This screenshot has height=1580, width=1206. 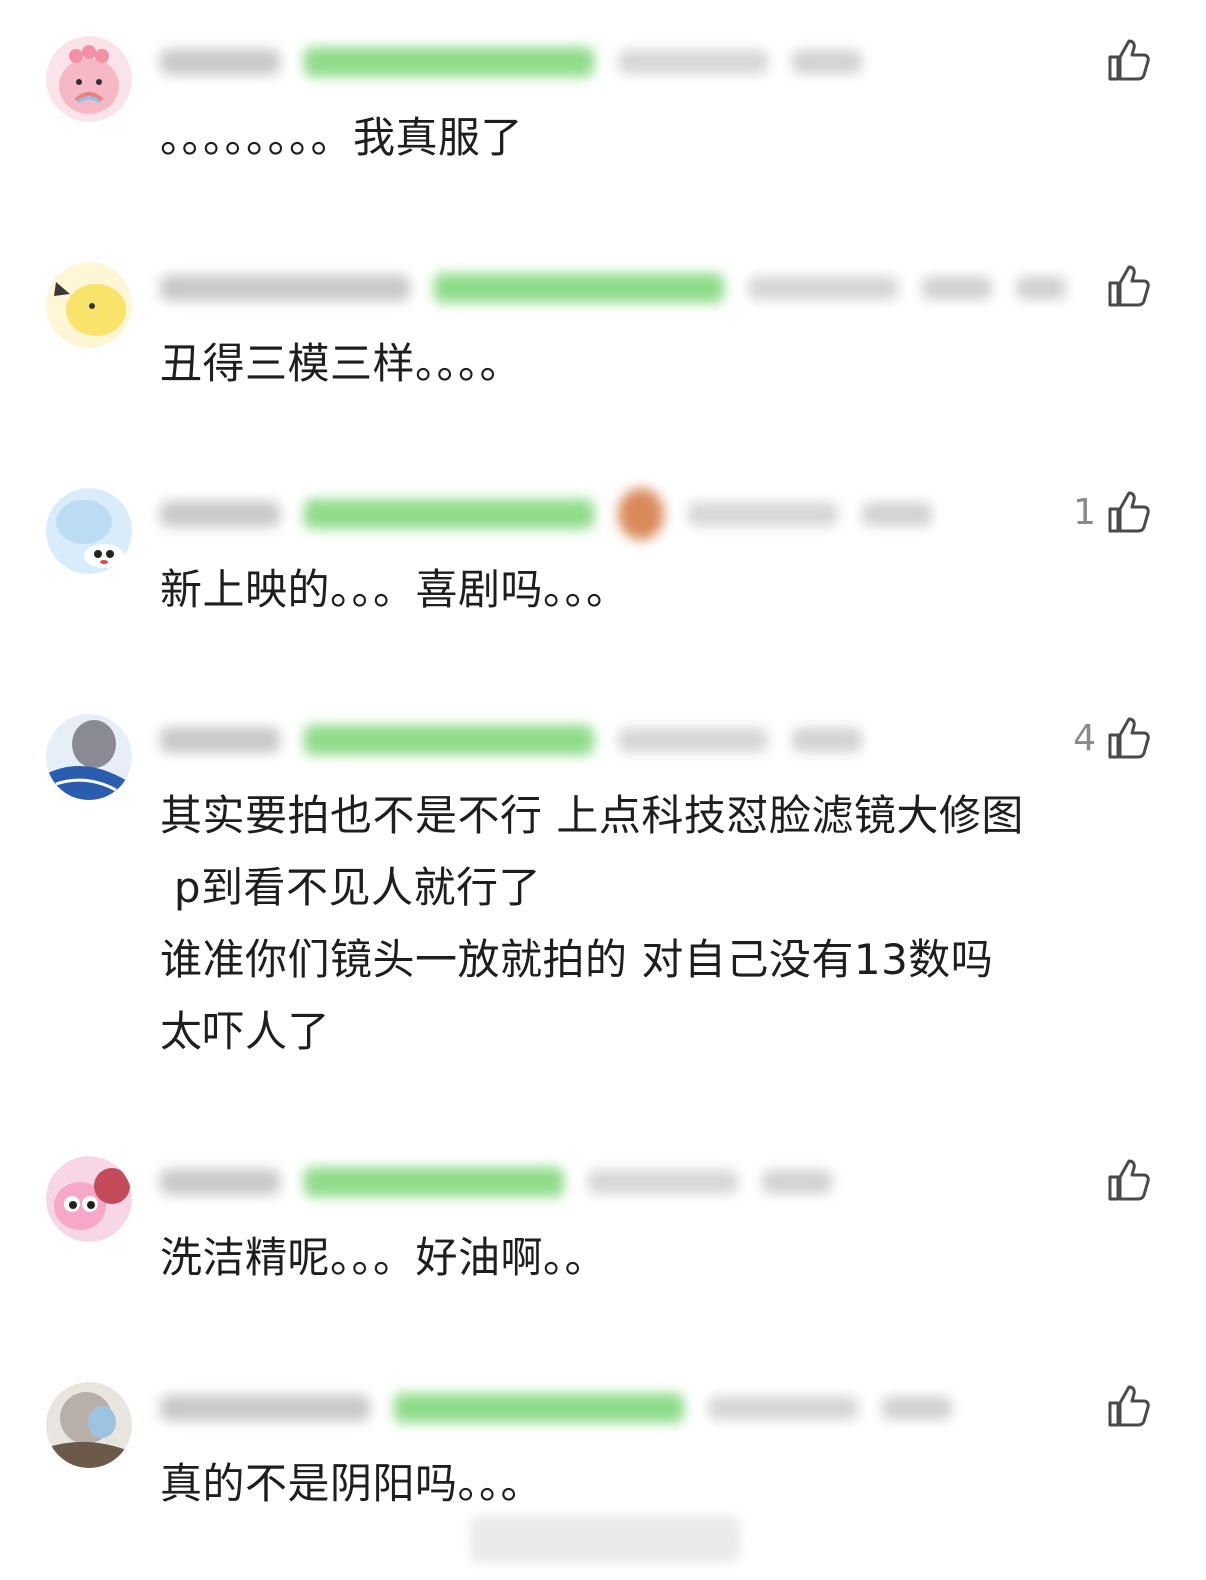 I want to click on comment-text: 真的不是阴阳吗。。。, so click(x=352, y=1483).